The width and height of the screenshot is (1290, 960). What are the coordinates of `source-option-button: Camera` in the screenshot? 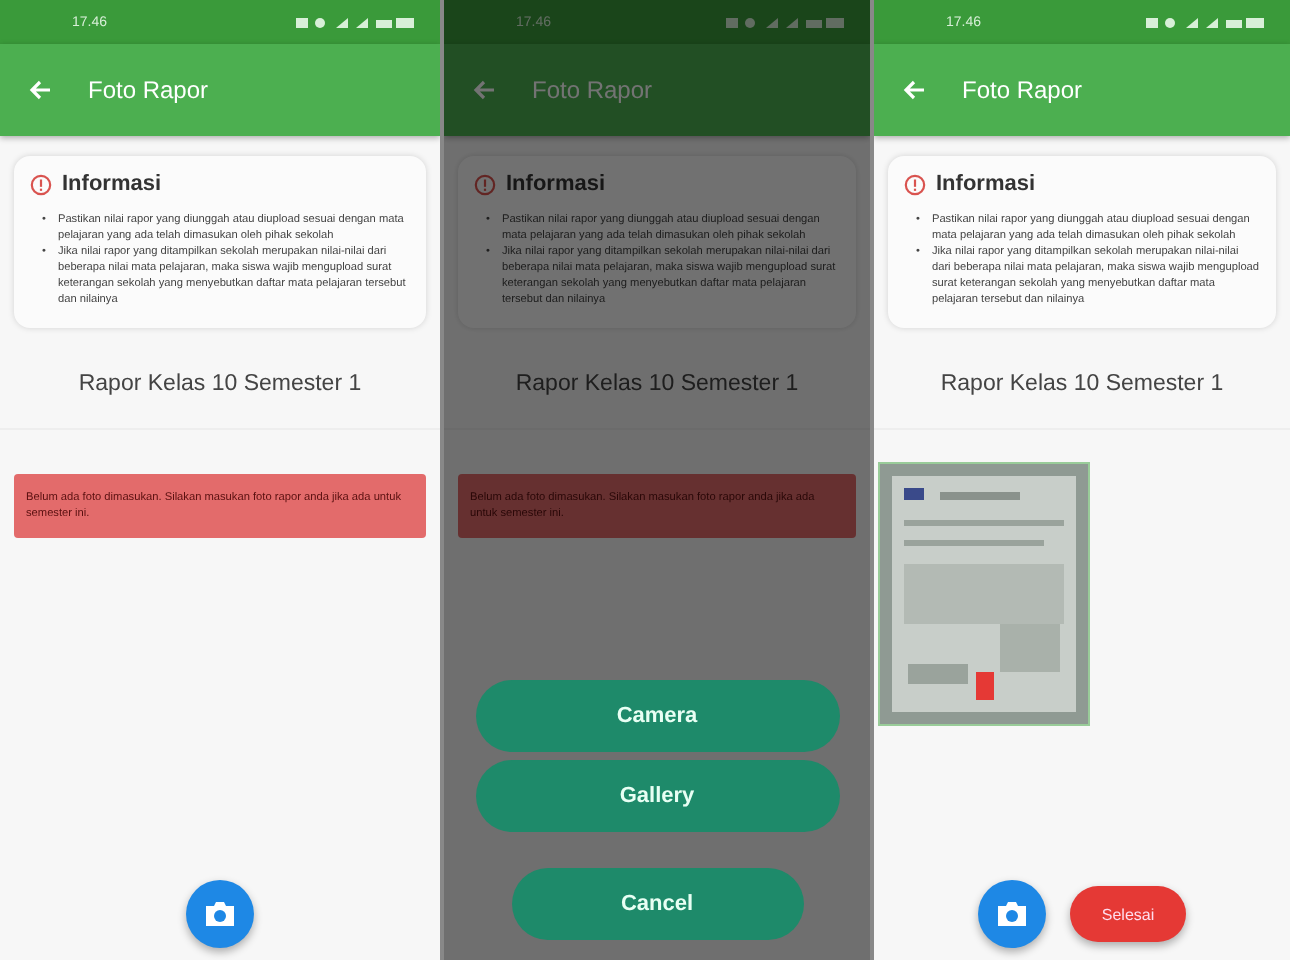 It's located at (657, 716).